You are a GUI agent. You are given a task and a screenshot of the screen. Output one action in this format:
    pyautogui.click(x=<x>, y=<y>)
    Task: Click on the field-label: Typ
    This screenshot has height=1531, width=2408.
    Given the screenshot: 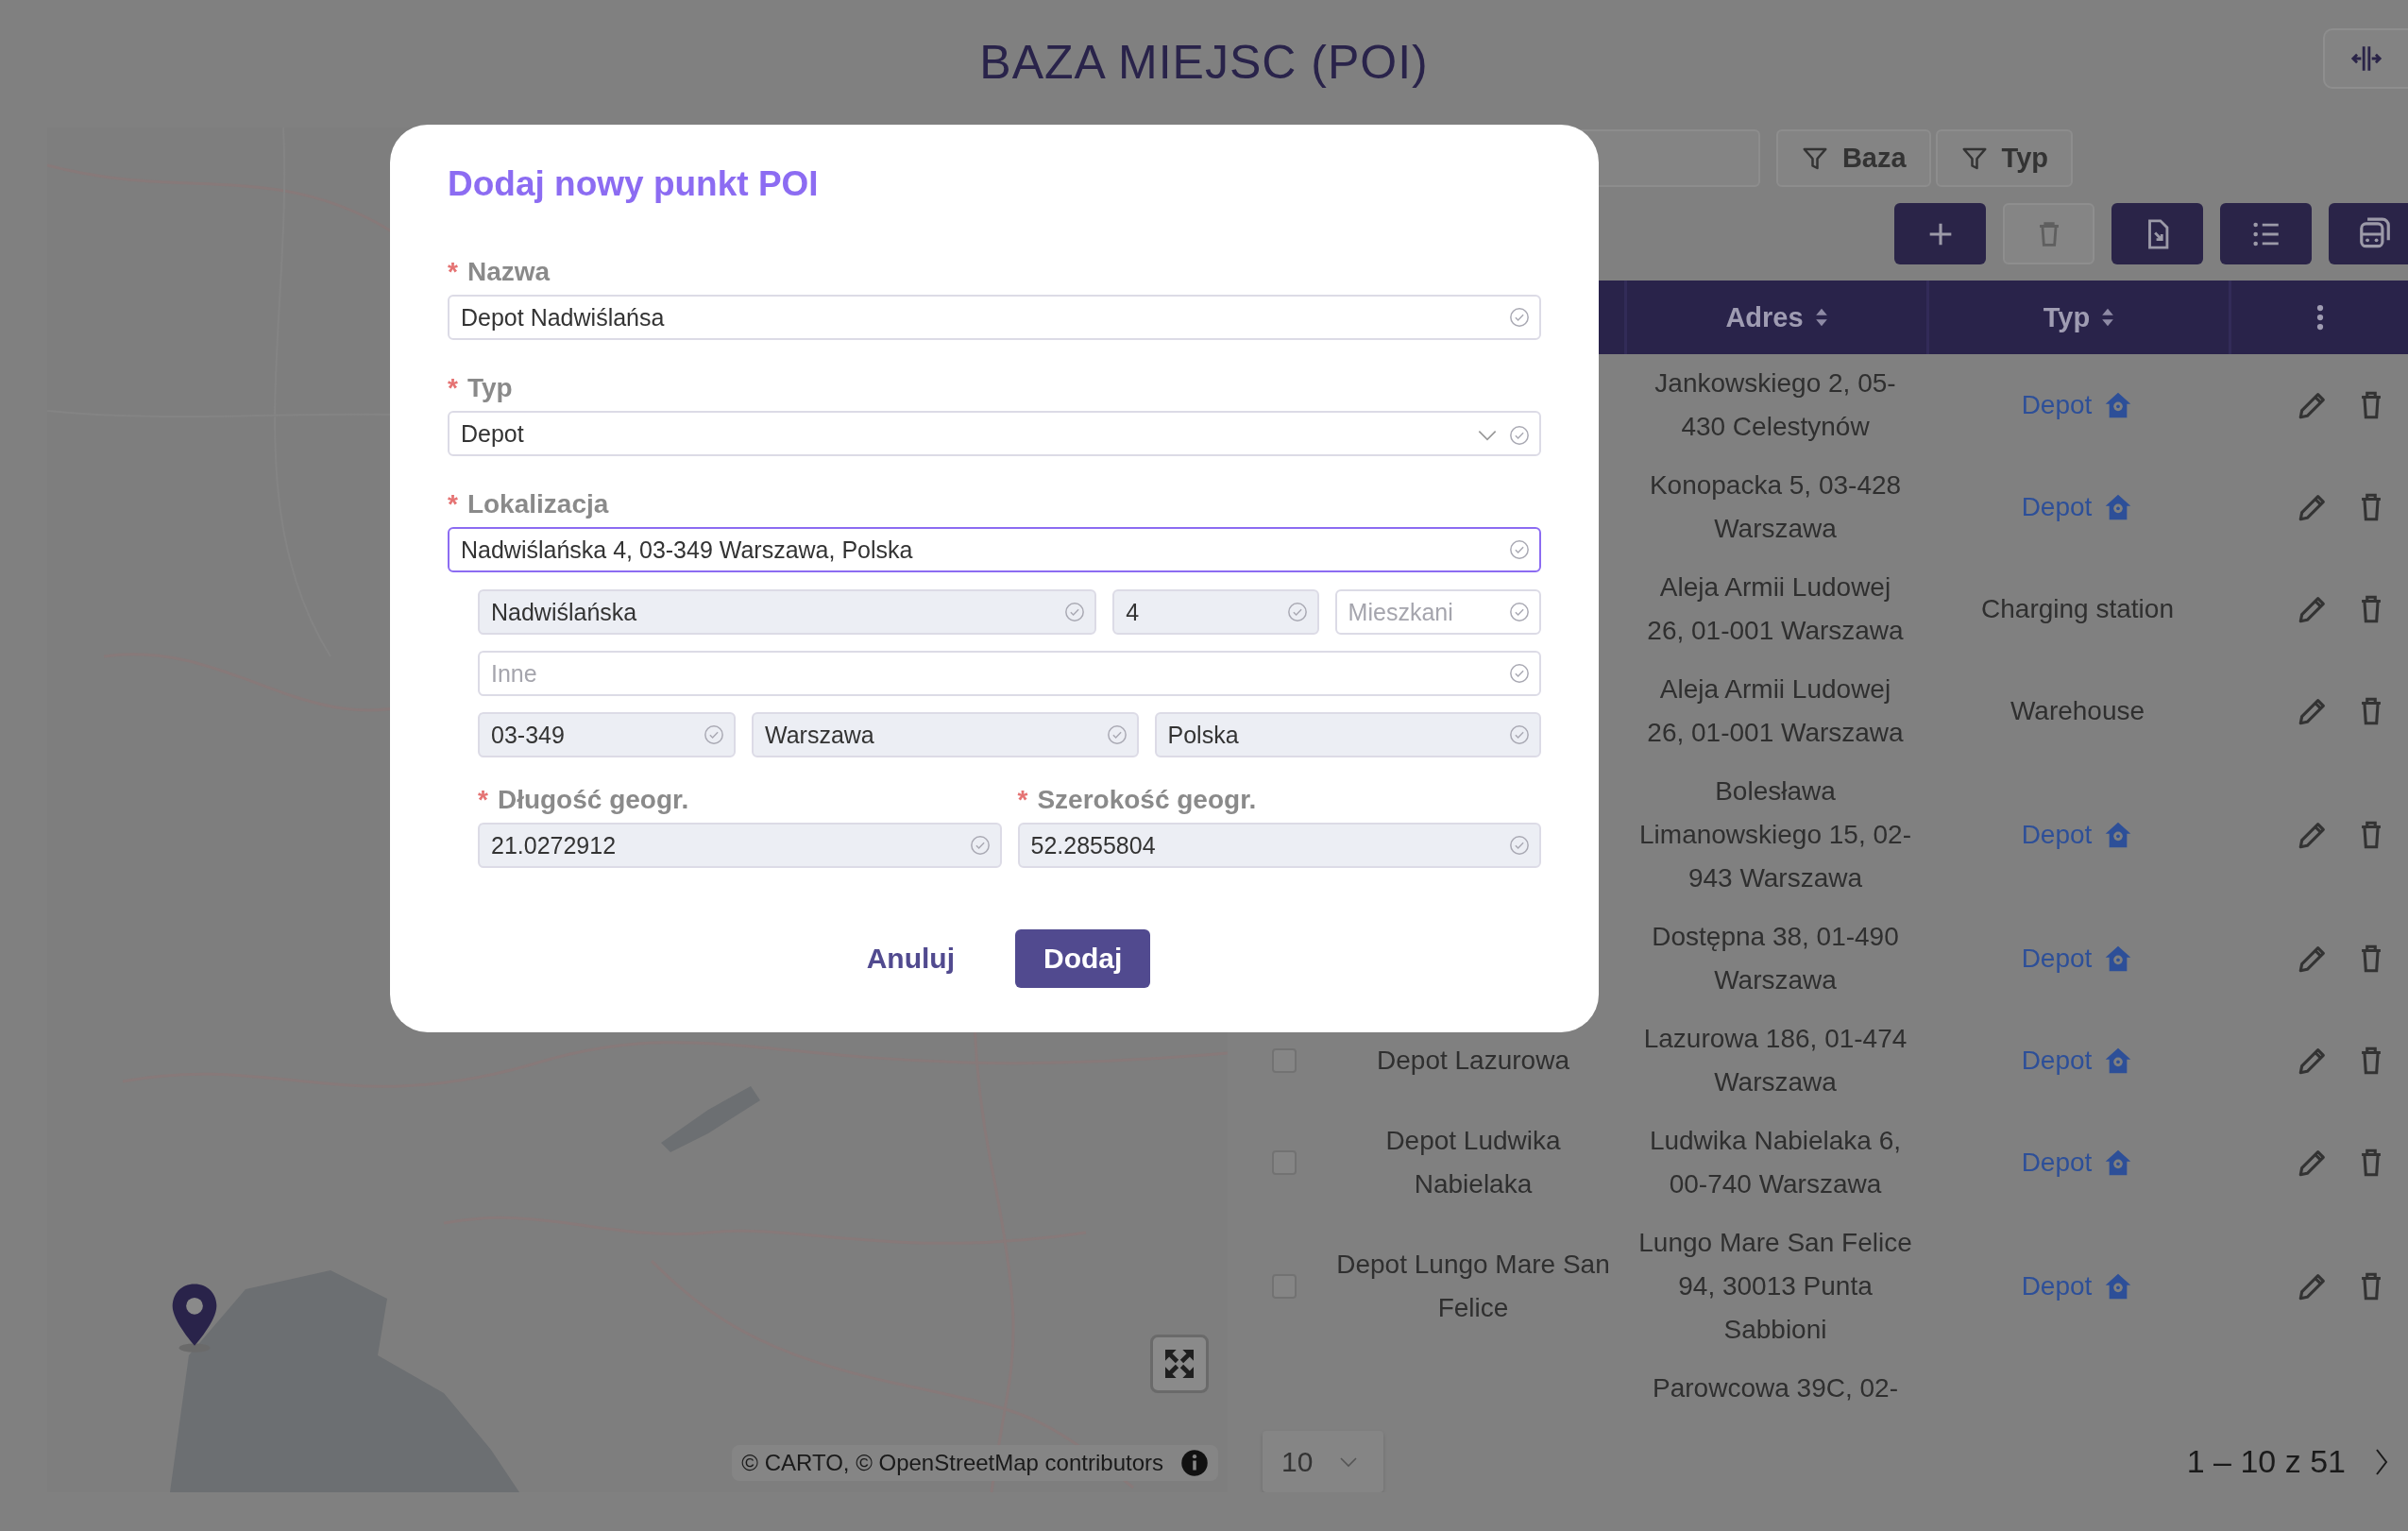 What is the action you would take?
    pyautogui.click(x=489, y=388)
    